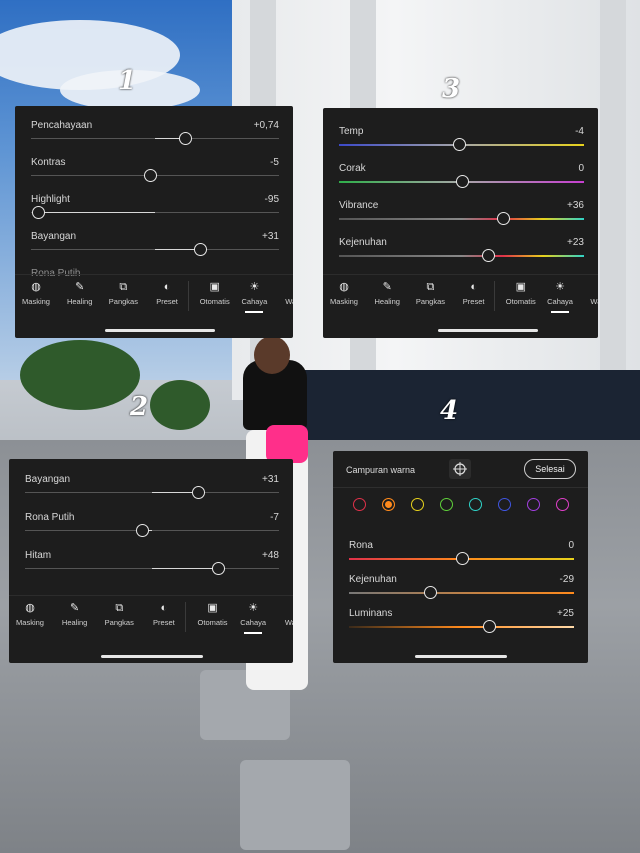  What do you see at coordinates (270, 236) in the screenshot?
I see `slider-value: +31` at bounding box center [270, 236].